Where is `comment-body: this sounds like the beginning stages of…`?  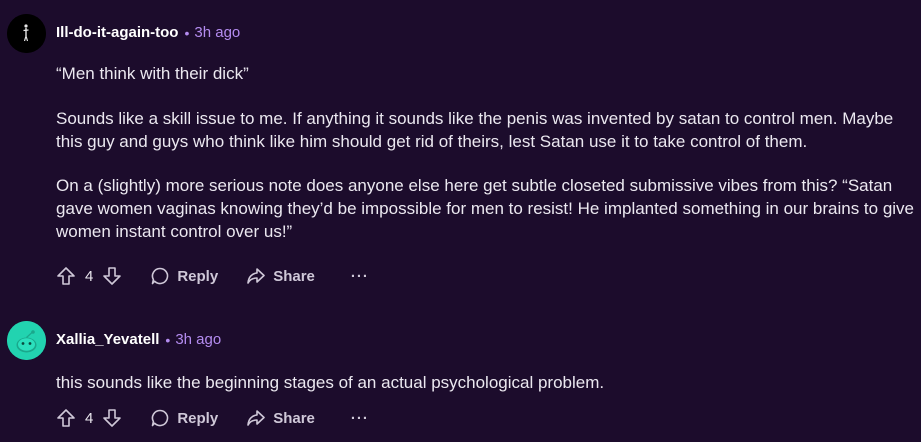
comment-body: this sounds like the beginning stages of… is located at coordinates (486, 382).